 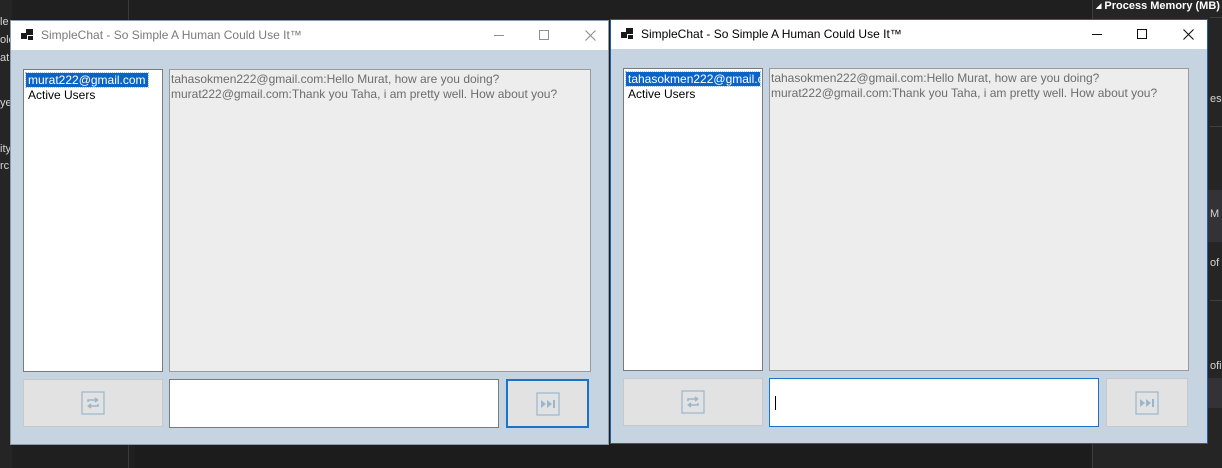 I want to click on process-memory-label: Process Memory (MB), so click(x=1162, y=6).